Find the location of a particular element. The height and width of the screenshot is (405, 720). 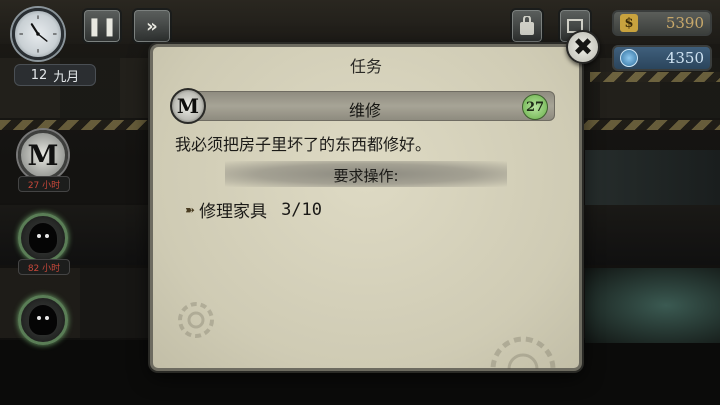

close-icon: ✖ is located at coordinates (583, 47).